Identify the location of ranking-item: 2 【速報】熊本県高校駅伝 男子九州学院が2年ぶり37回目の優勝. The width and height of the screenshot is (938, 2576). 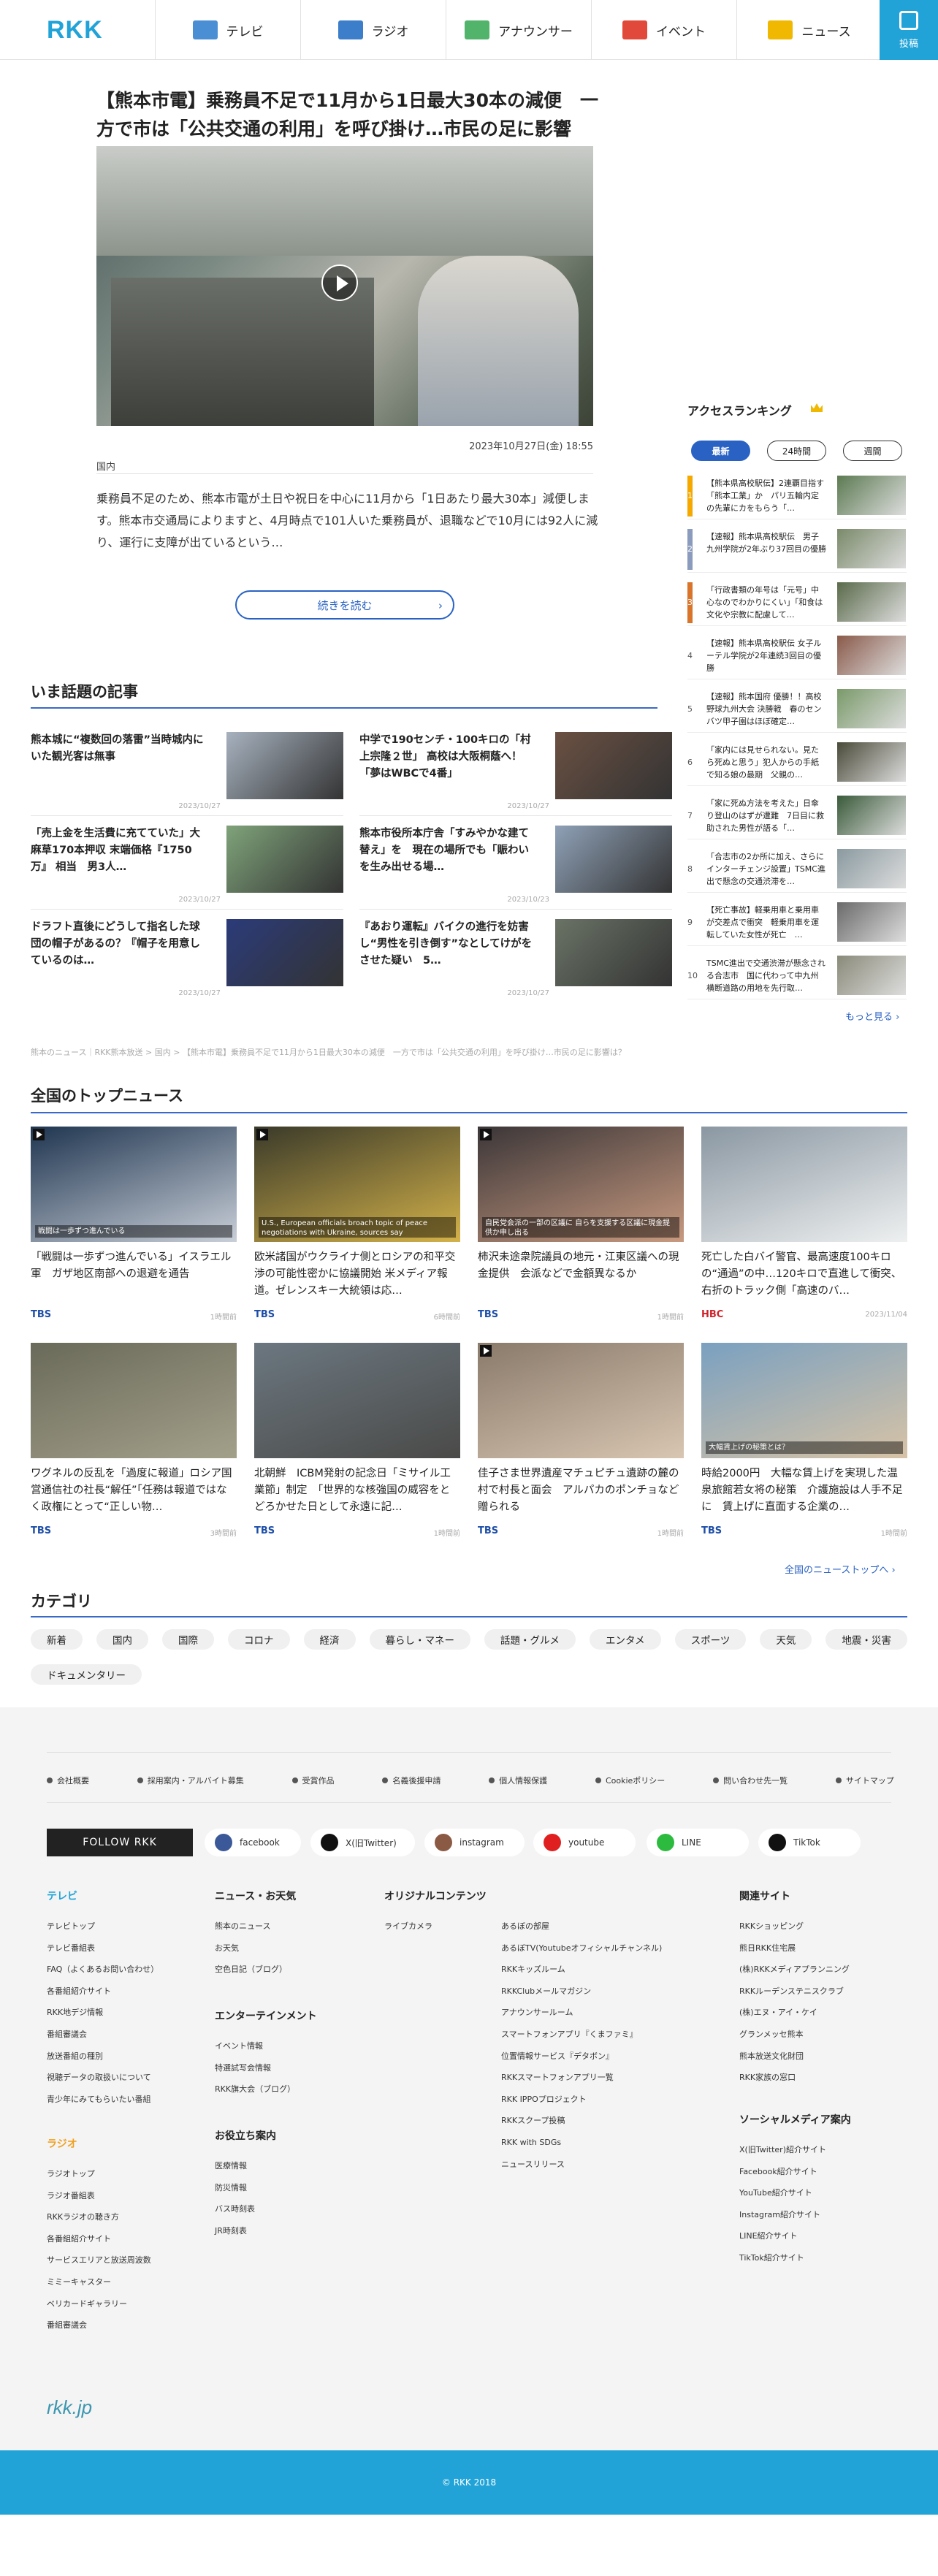
(797, 549).